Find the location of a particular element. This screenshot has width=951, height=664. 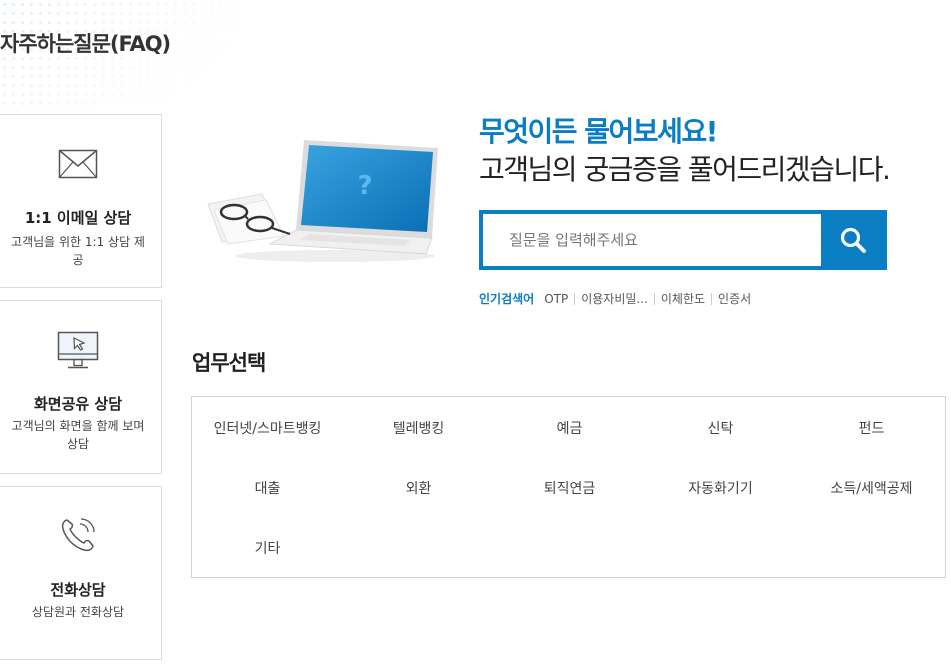

popular-keyword-link: 인증서 is located at coordinates (734, 298).